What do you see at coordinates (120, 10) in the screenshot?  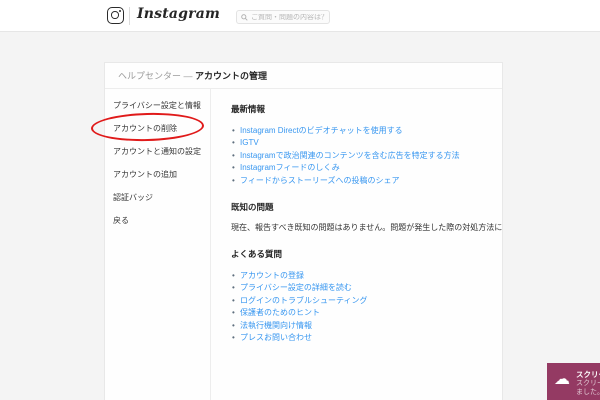 I see `camera-dot-shape` at bounding box center [120, 10].